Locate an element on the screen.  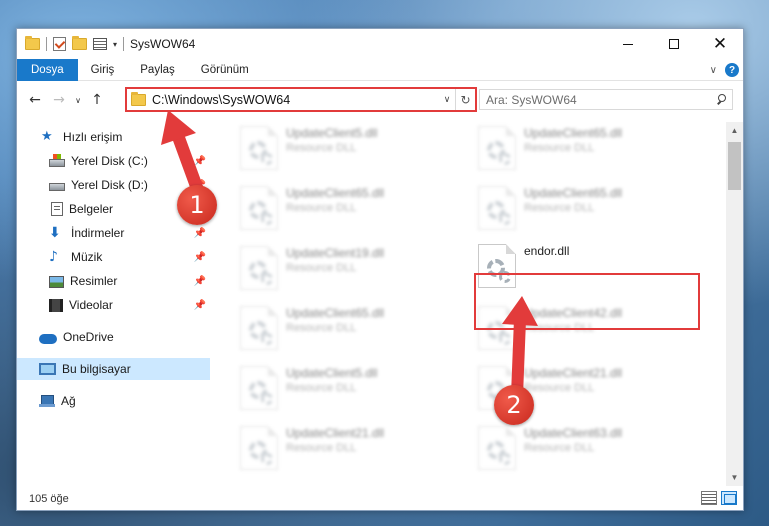
file-item: UpdateClient19.dll Resource DLL is located at coordinates (324, 270).